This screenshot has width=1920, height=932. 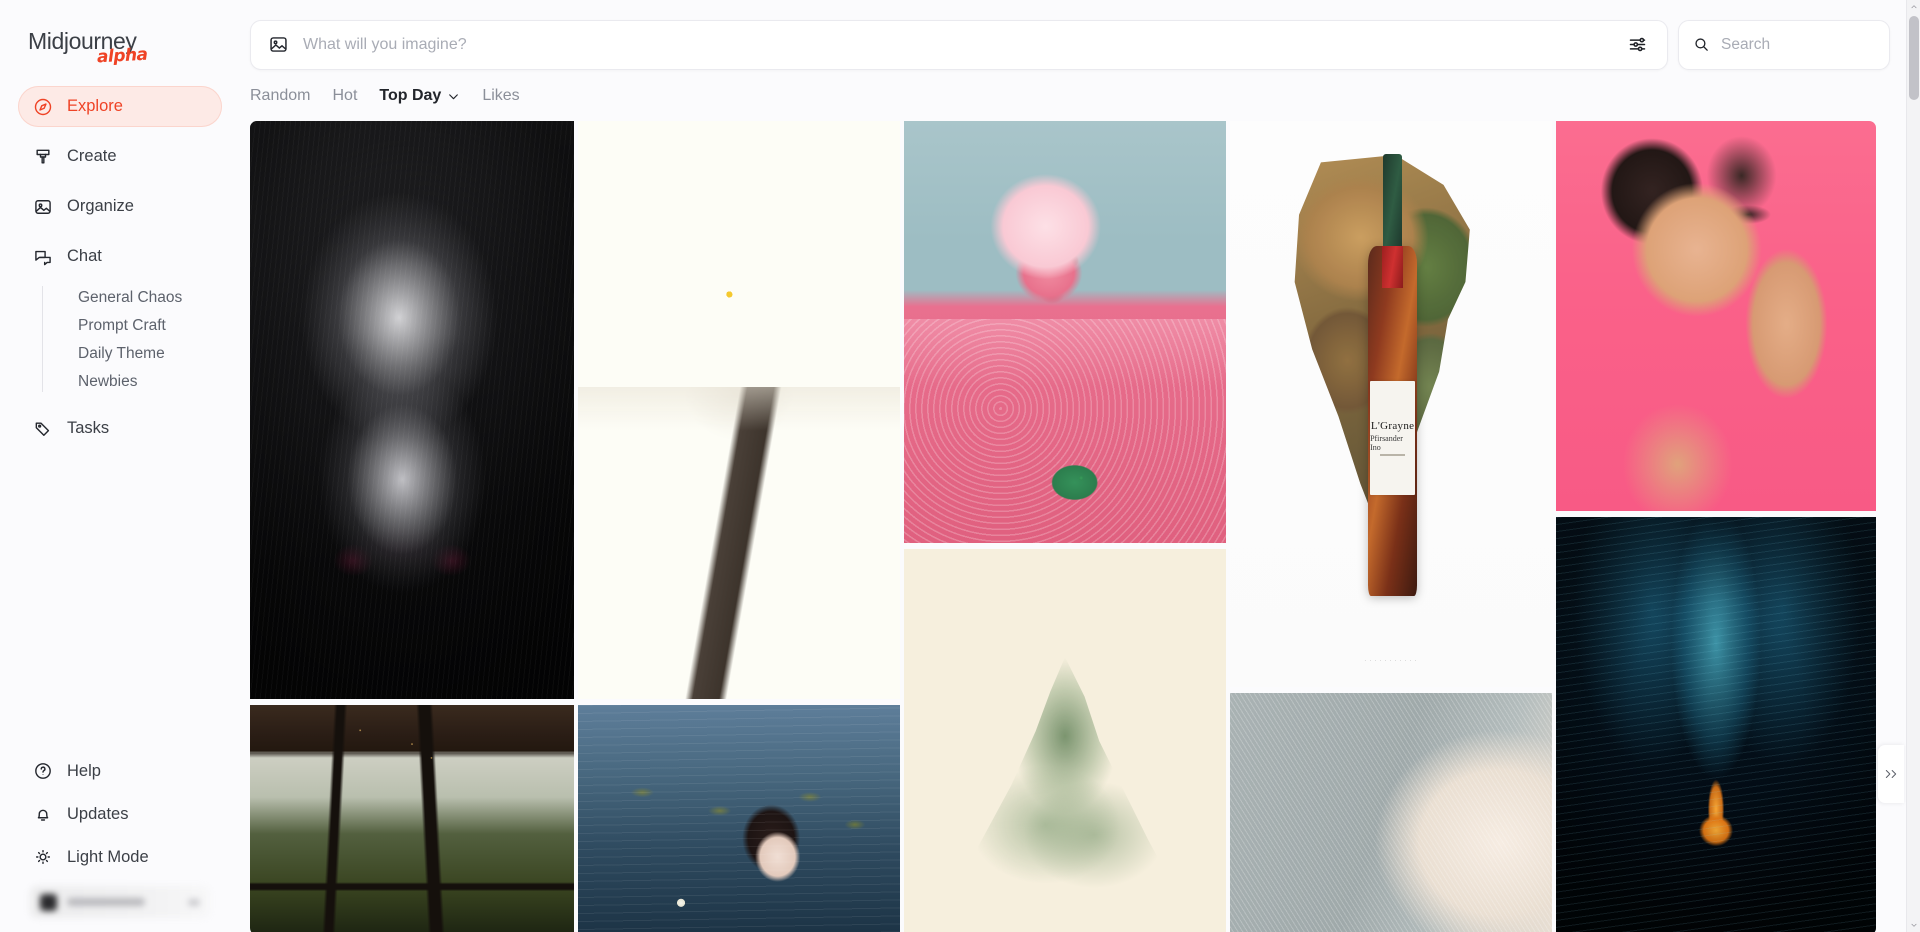 What do you see at coordinates (1392, 426) in the screenshot?
I see `wine-label-line-1: L'Grayne` at bounding box center [1392, 426].